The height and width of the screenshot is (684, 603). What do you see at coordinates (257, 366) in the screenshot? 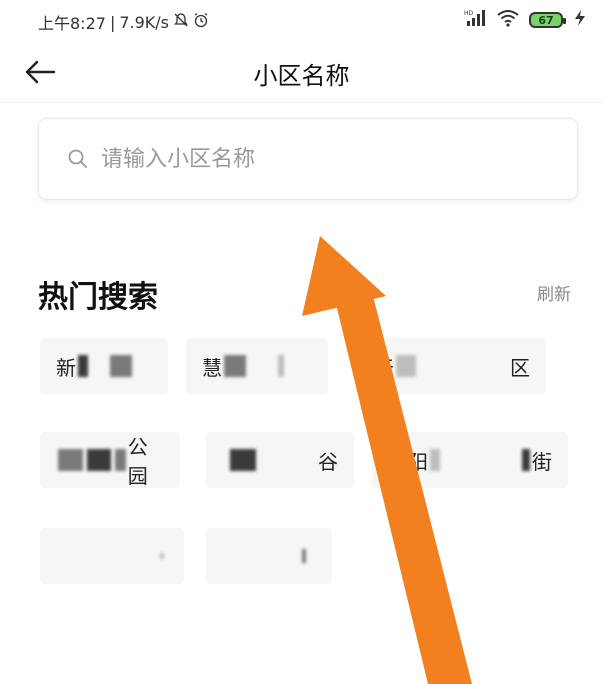
I see `hot-tag: 慧` at bounding box center [257, 366].